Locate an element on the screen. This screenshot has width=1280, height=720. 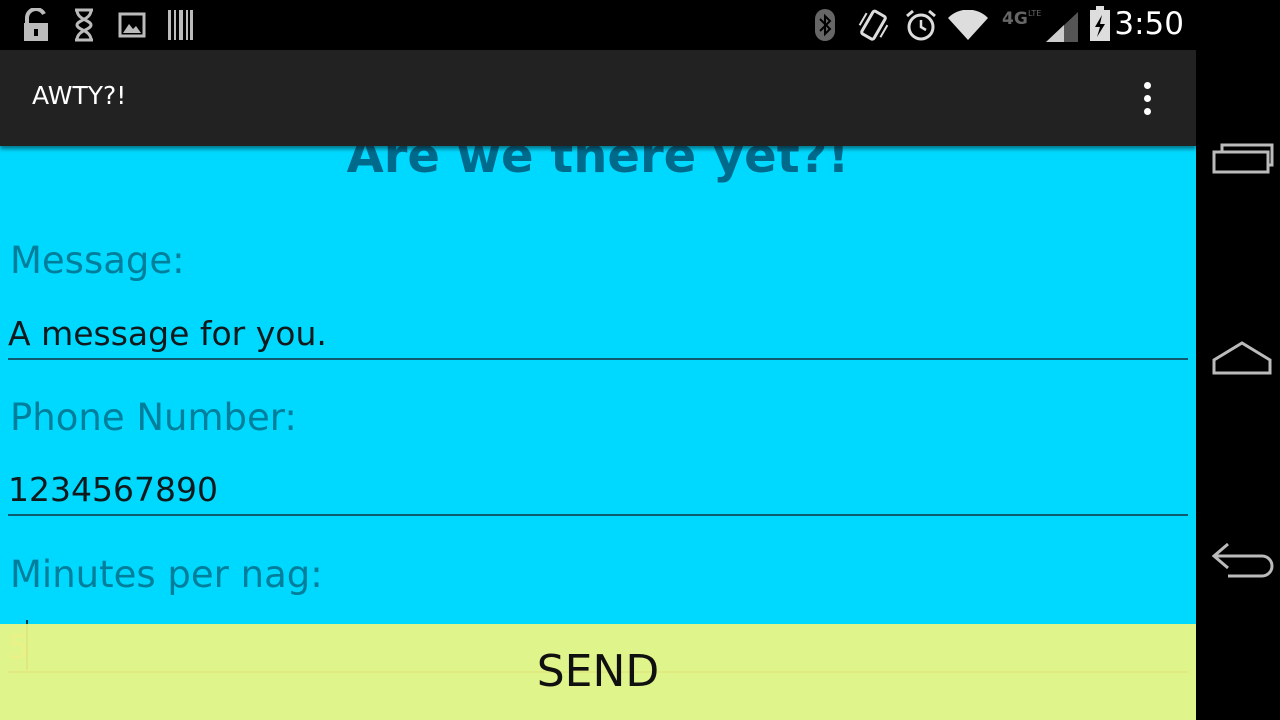
hourglass-icon is located at coordinates (84, 25).